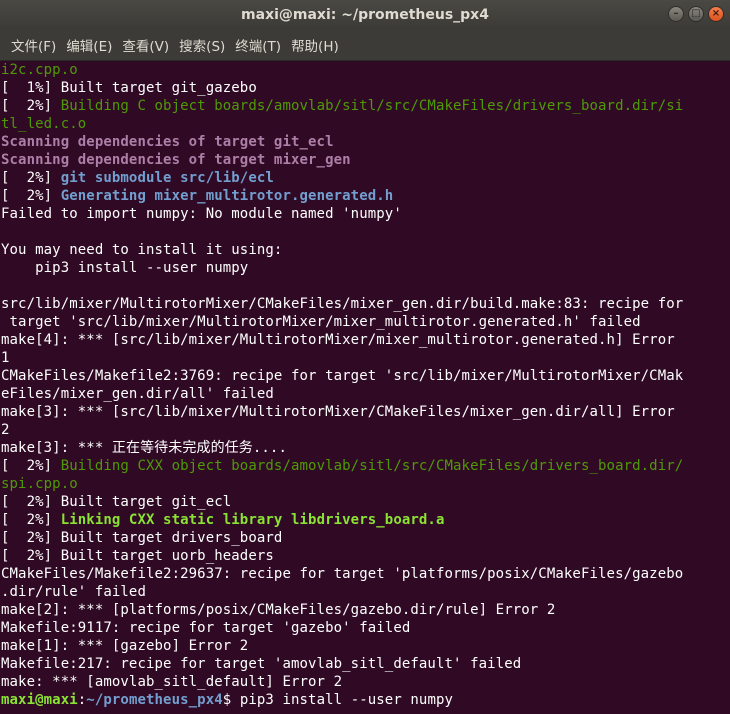  I want to click on maximize-button: □, so click(696, 14).